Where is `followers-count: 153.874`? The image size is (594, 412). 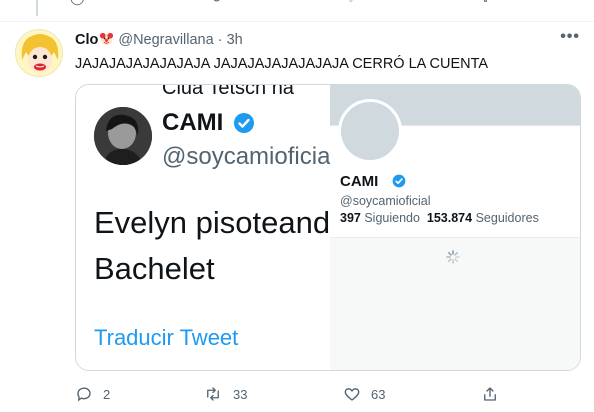 followers-count: 153.874 is located at coordinates (449, 218).